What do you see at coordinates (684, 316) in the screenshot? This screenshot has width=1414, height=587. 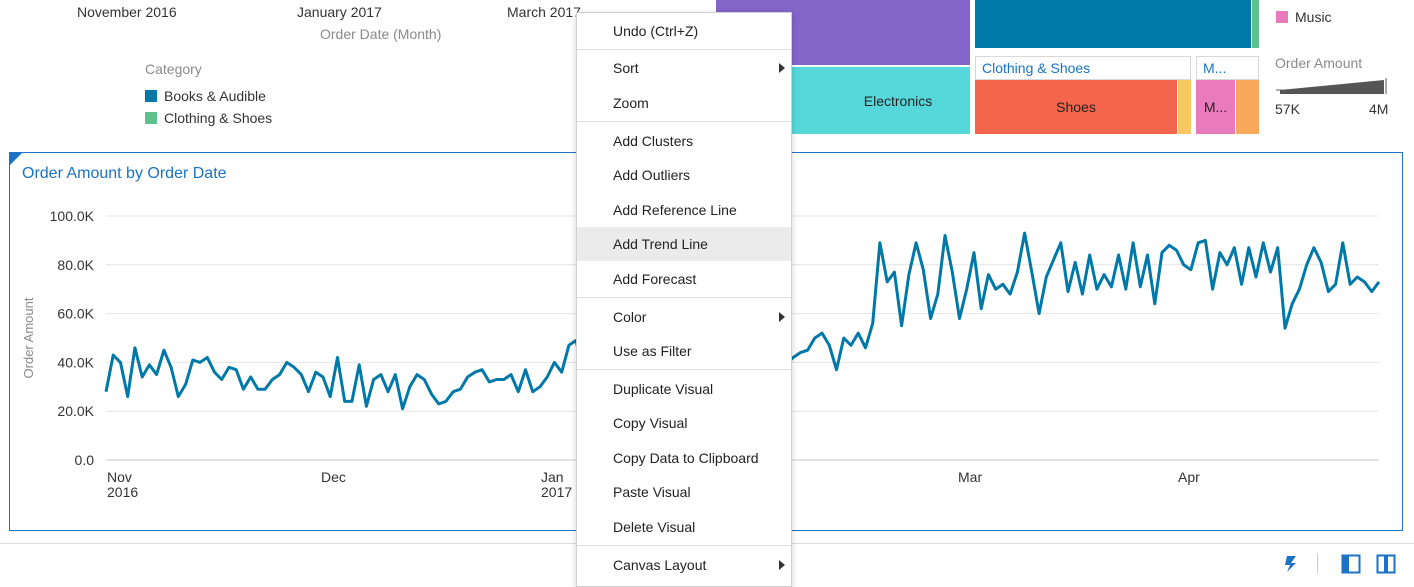 I see `menu-item-color: Color` at bounding box center [684, 316].